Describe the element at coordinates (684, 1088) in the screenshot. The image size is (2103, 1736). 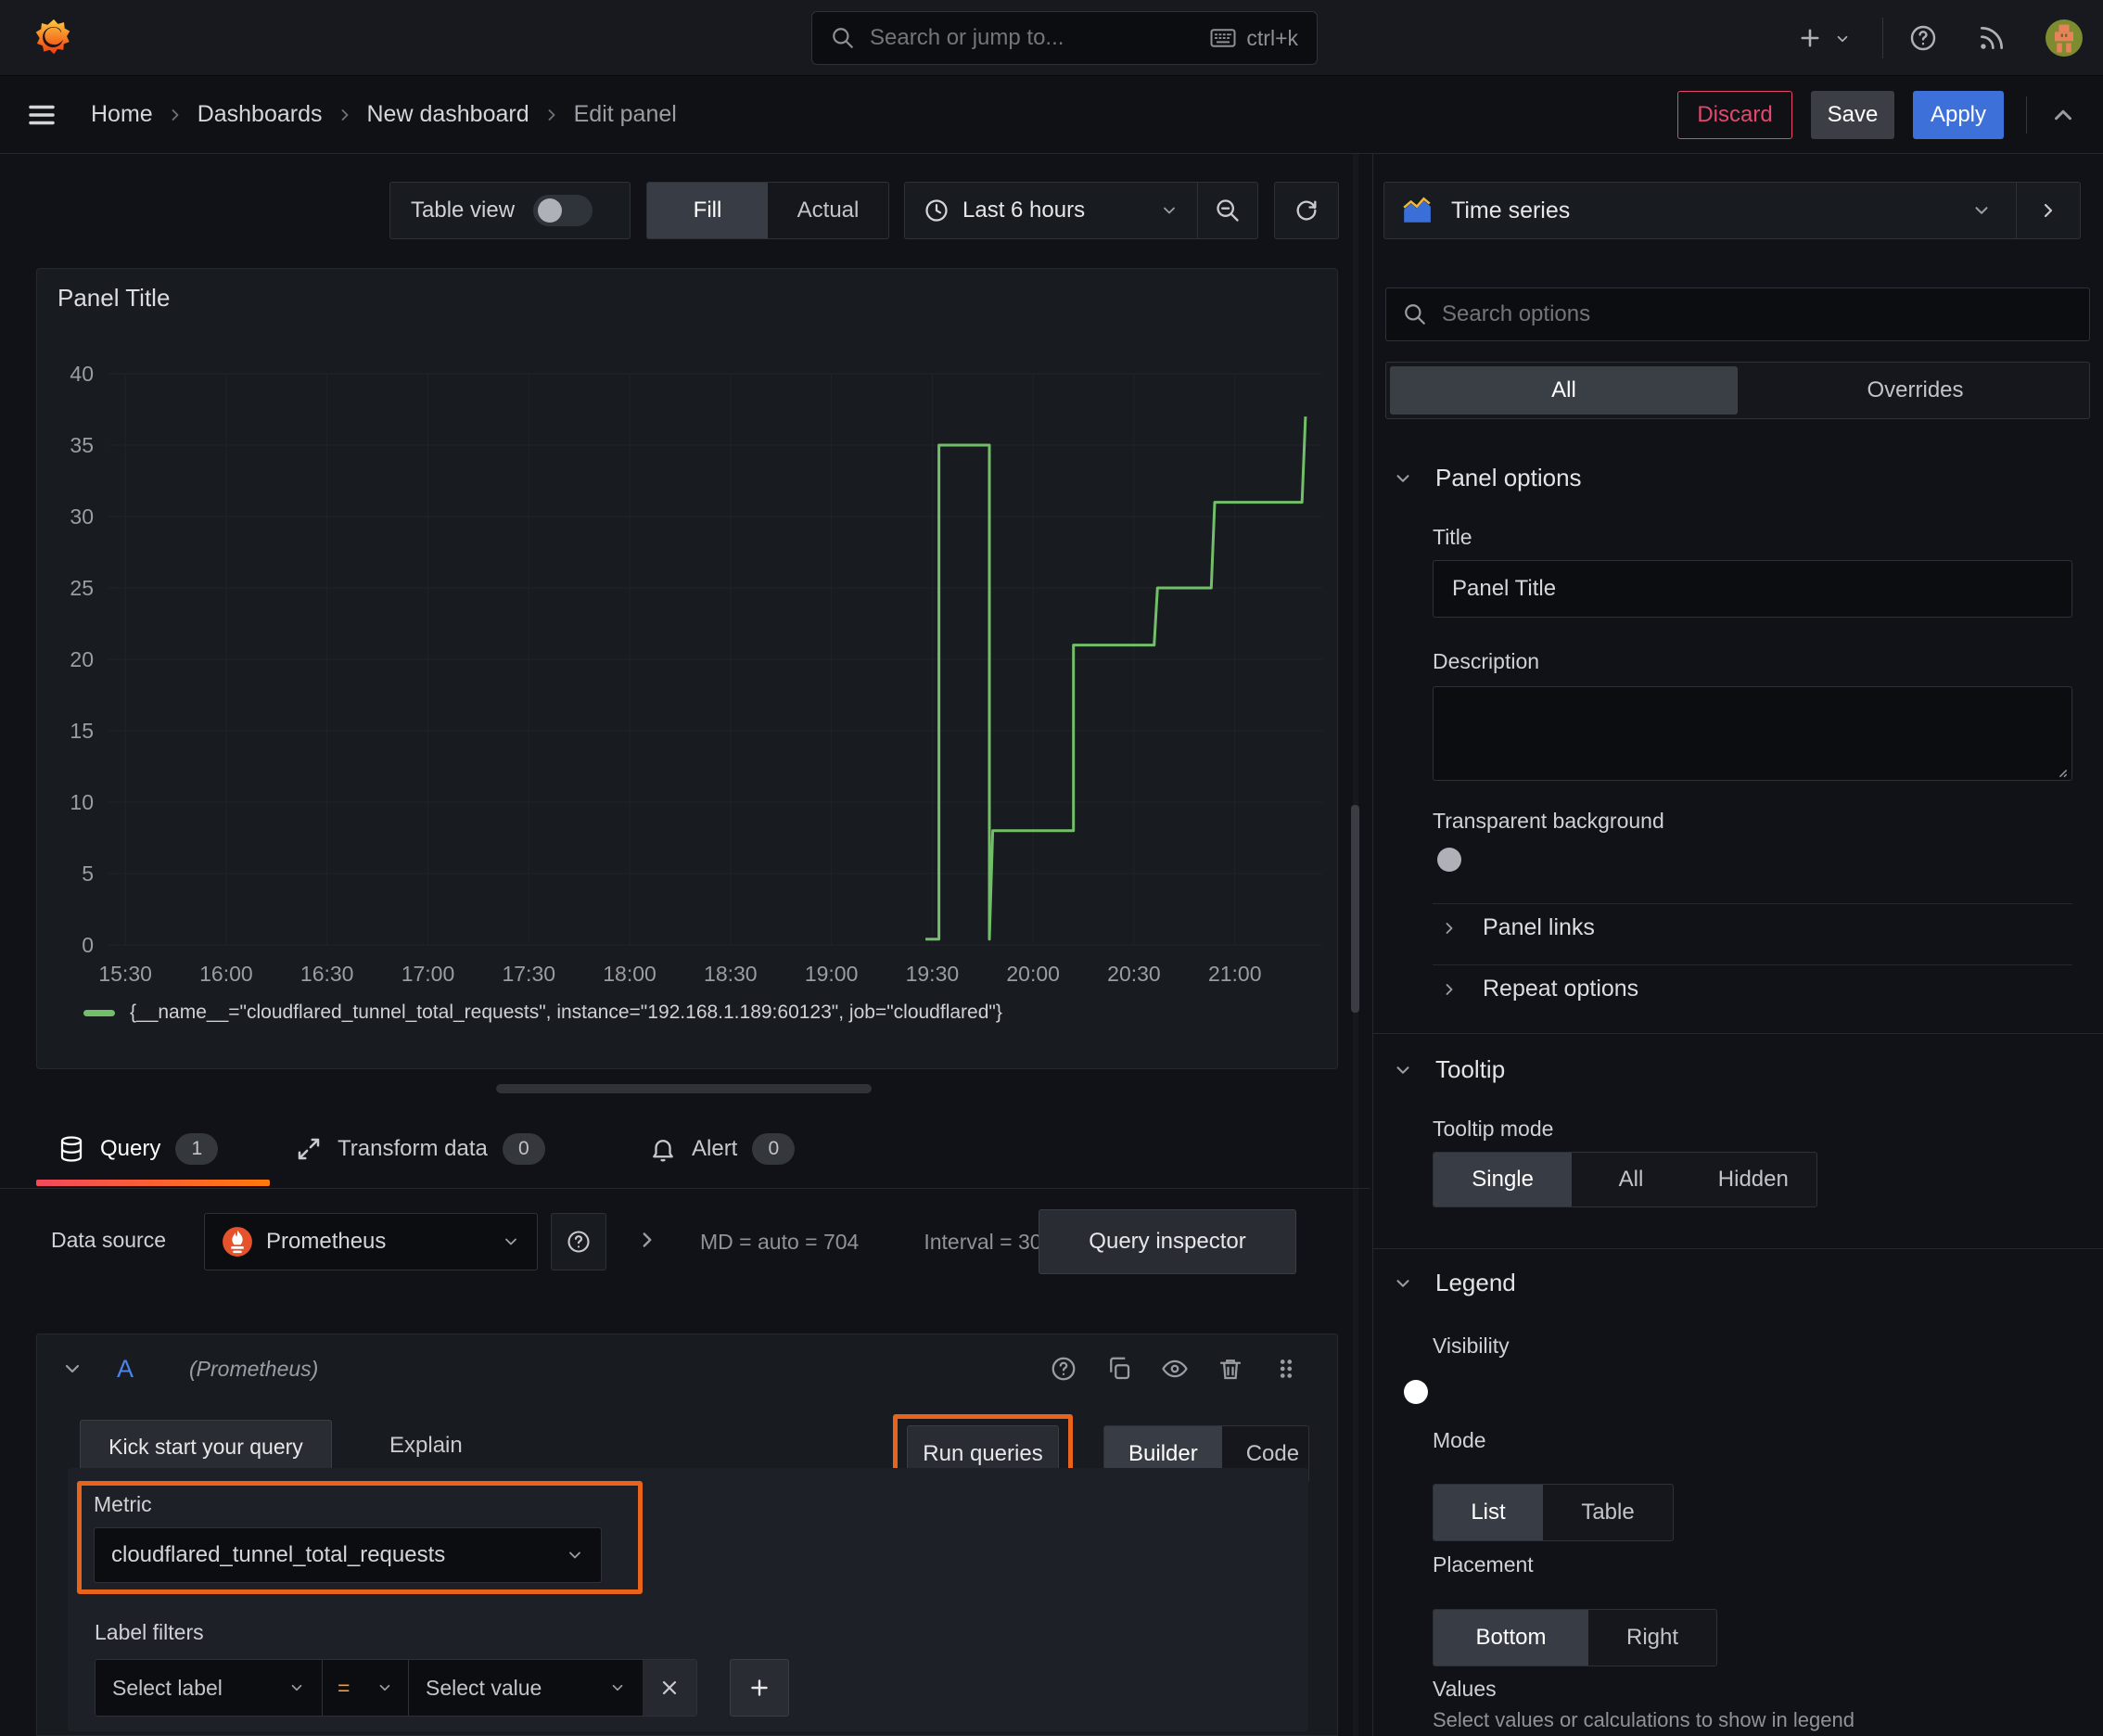
I see `panel-resize-handle` at that location.